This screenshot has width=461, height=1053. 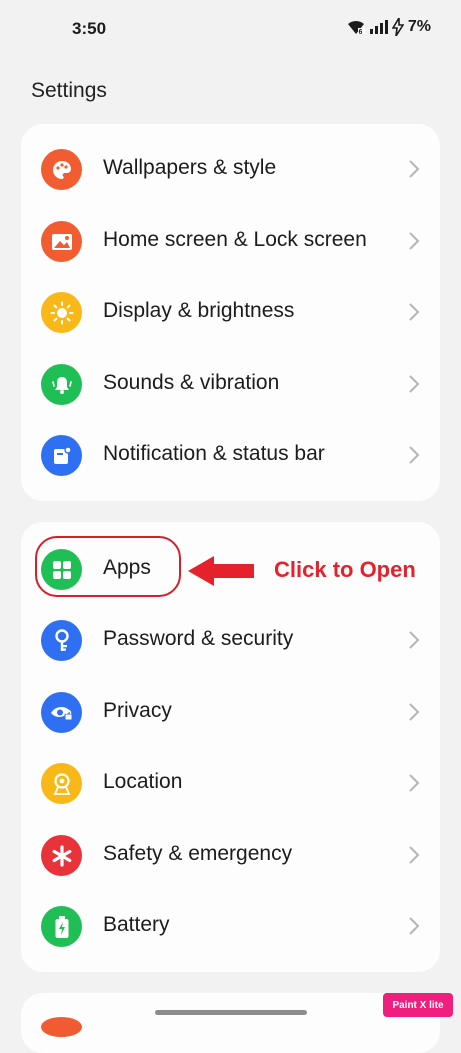 I want to click on settings-item-password-security: Password & security, so click(x=230, y=640).